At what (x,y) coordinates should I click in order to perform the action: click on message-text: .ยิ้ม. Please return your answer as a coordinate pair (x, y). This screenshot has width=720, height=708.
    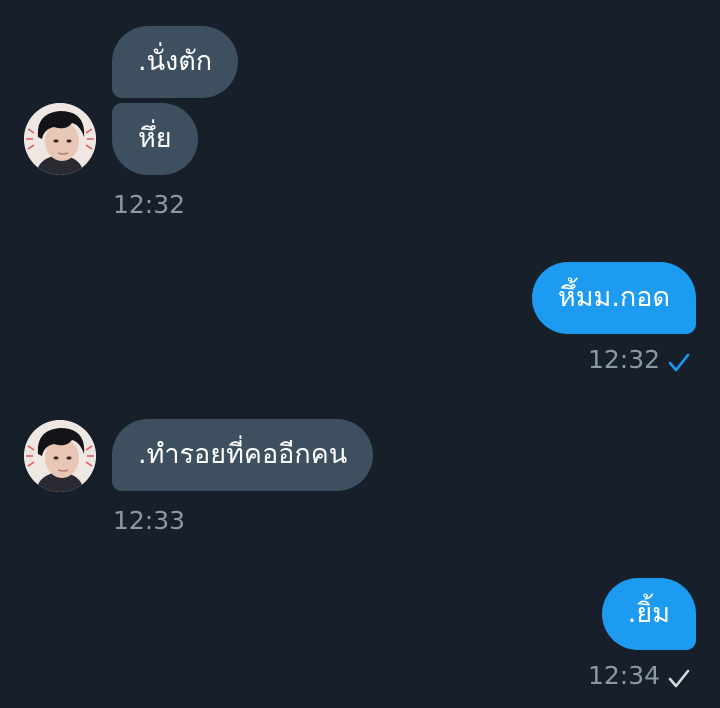
    Looking at the image, I should click on (648, 613).